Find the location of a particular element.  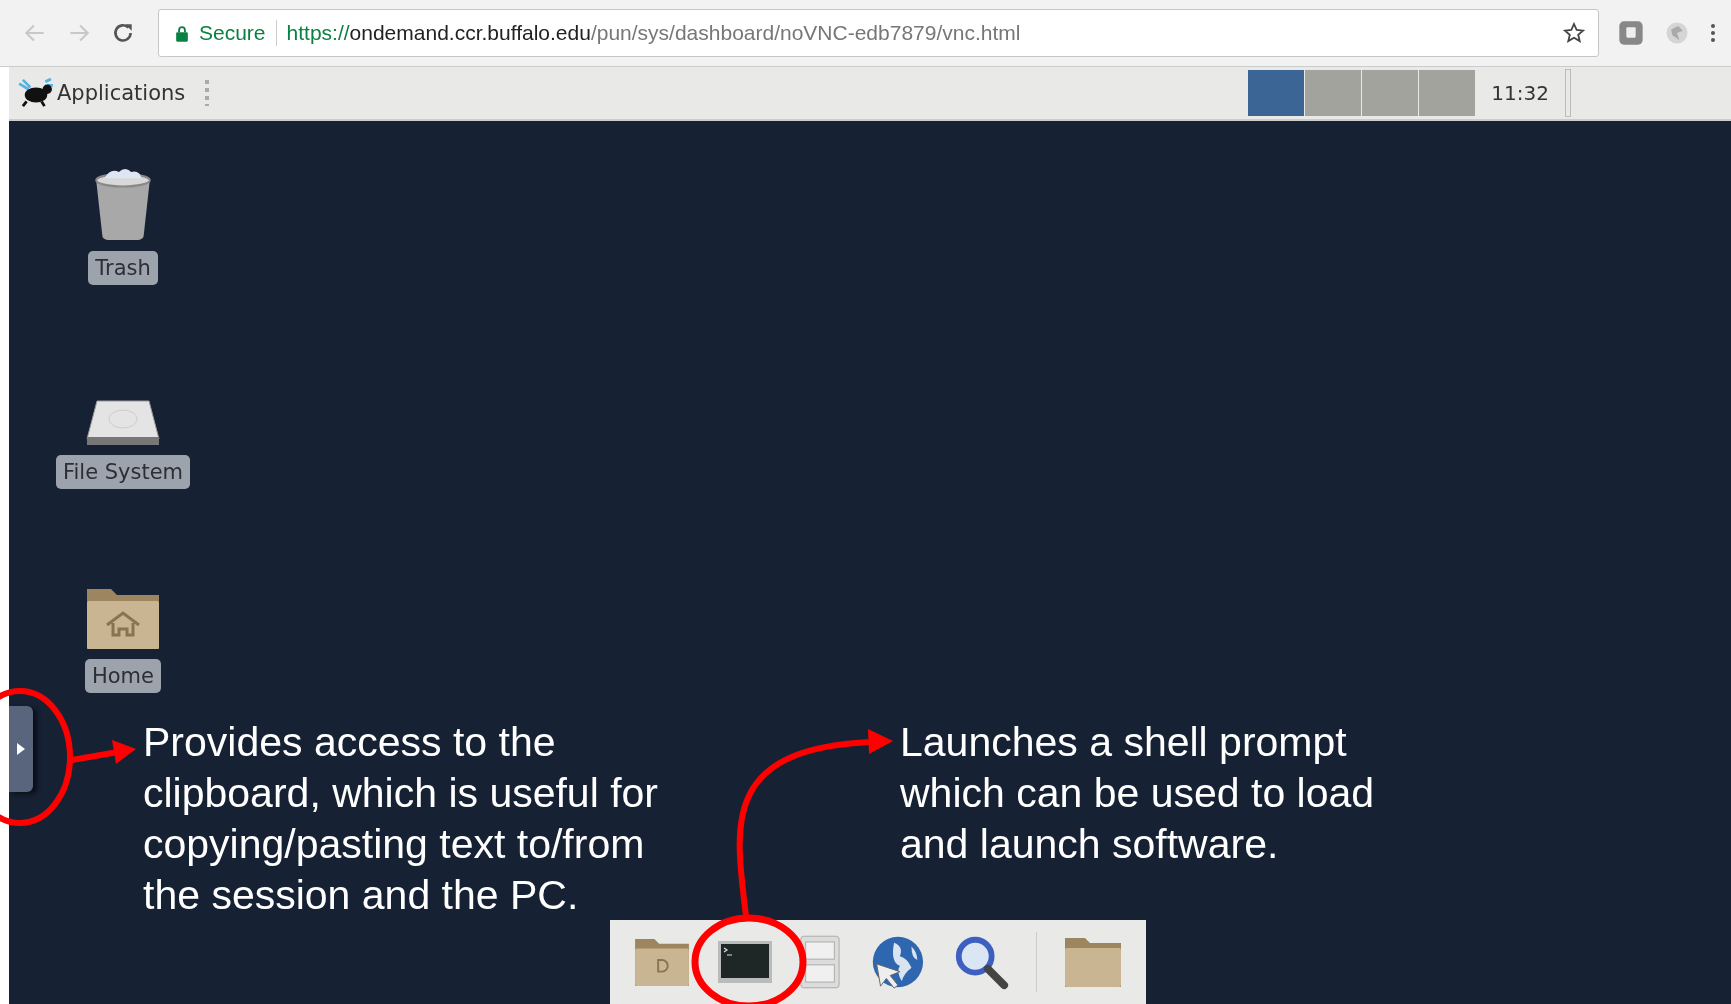

panel-grip is located at coordinates (207, 93).